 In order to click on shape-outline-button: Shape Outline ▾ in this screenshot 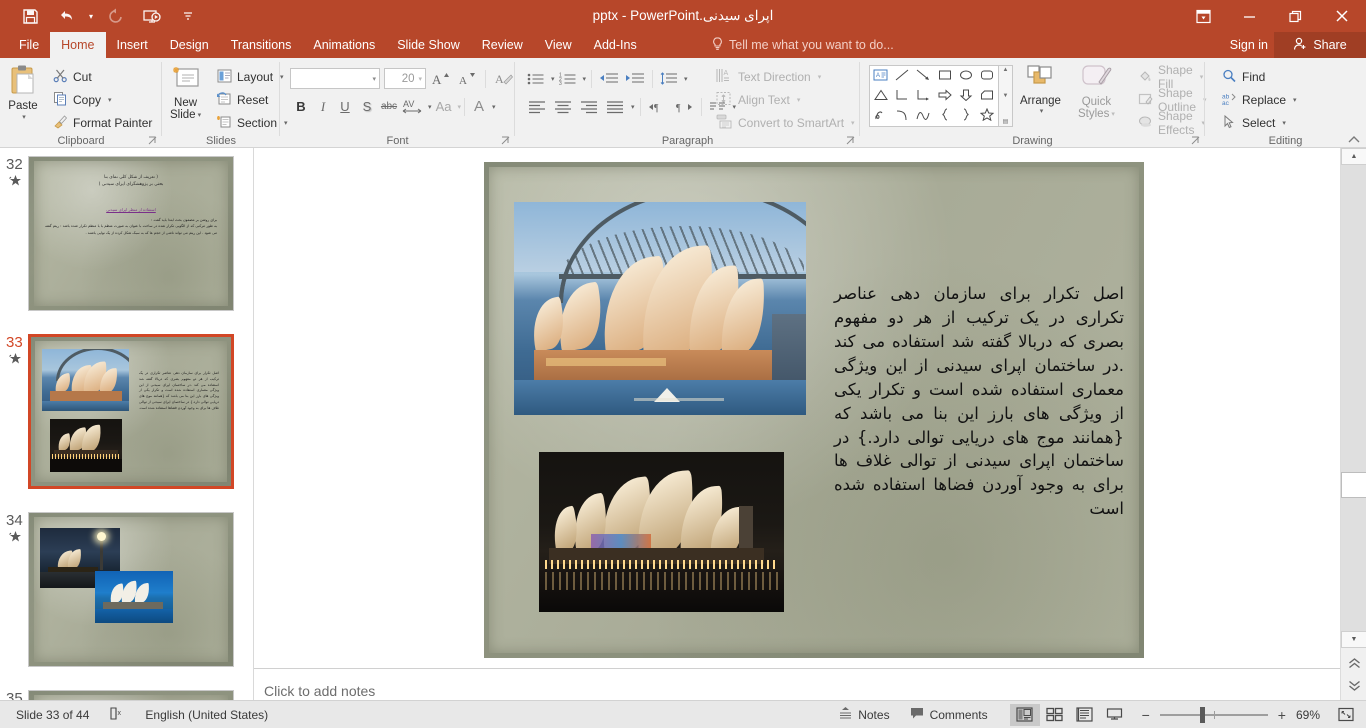, I will do `click(1172, 100)`.